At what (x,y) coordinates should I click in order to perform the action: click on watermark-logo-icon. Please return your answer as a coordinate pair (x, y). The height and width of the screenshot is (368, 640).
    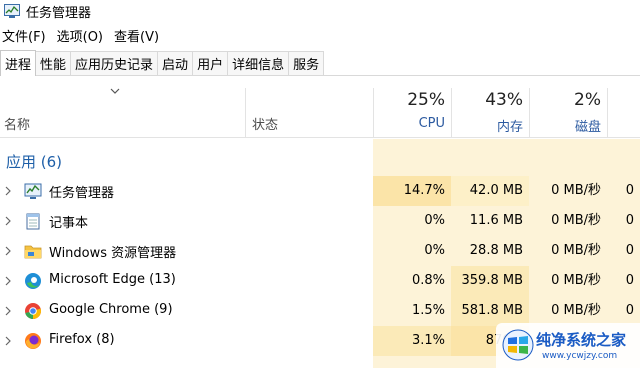
    Looking at the image, I should click on (518, 345).